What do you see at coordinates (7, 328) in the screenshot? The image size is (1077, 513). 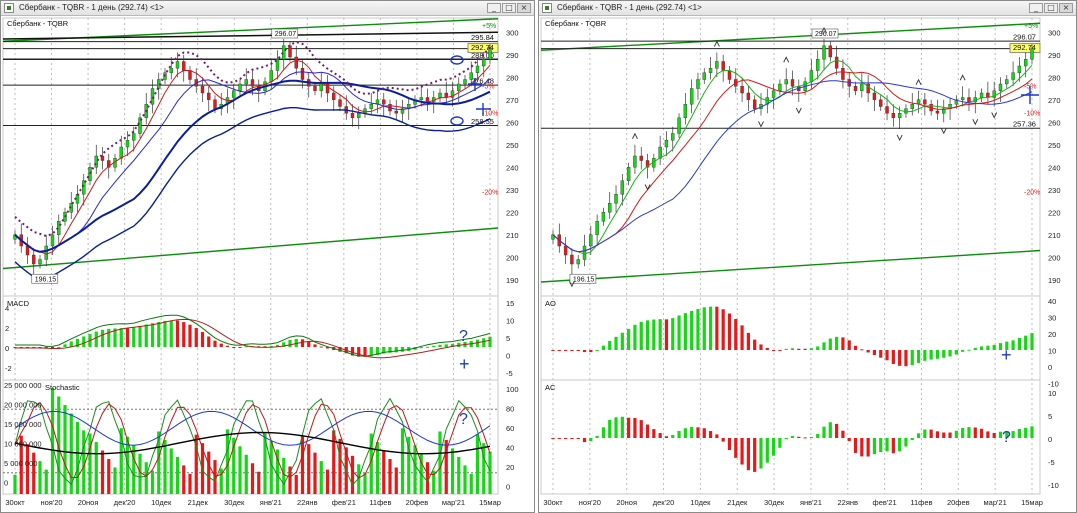 I see `left-tick-label: 2` at bounding box center [7, 328].